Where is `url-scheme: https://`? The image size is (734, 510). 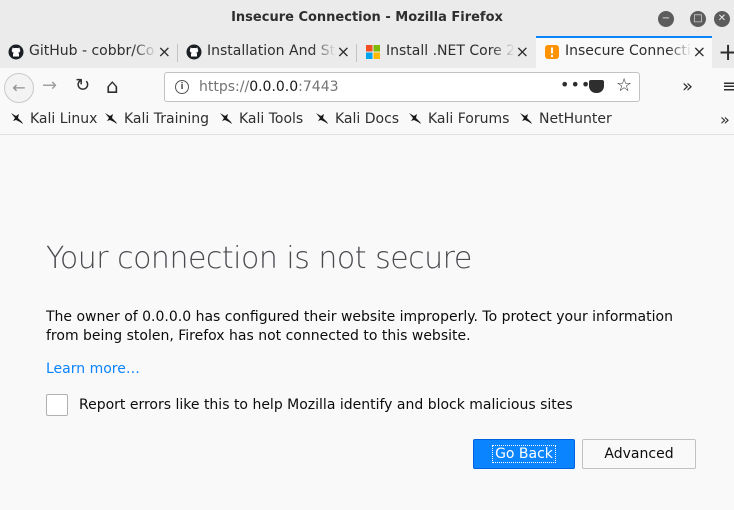 url-scheme: https:// is located at coordinates (224, 87).